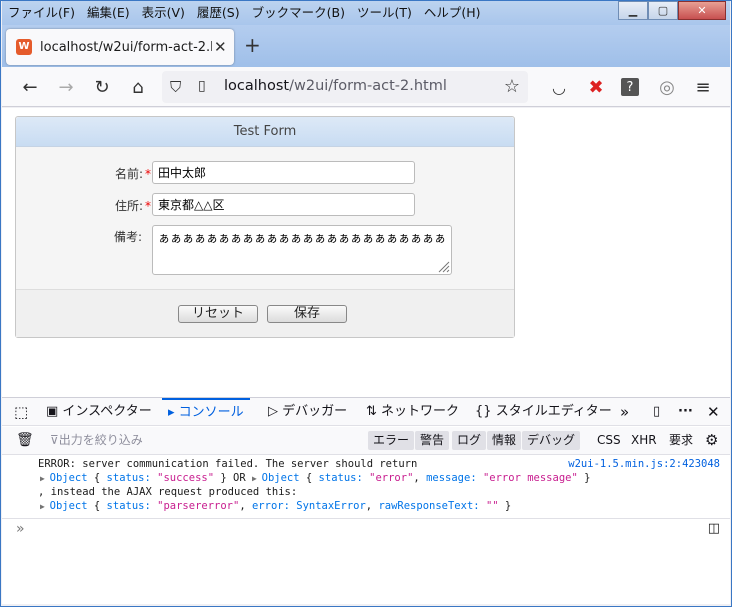 Image resolution: width=732 pixels, height=607 pixels. I want to click on tab-strip: W localhost/w2ui/form-act-2.ht ✕ +, so click(366, 46).